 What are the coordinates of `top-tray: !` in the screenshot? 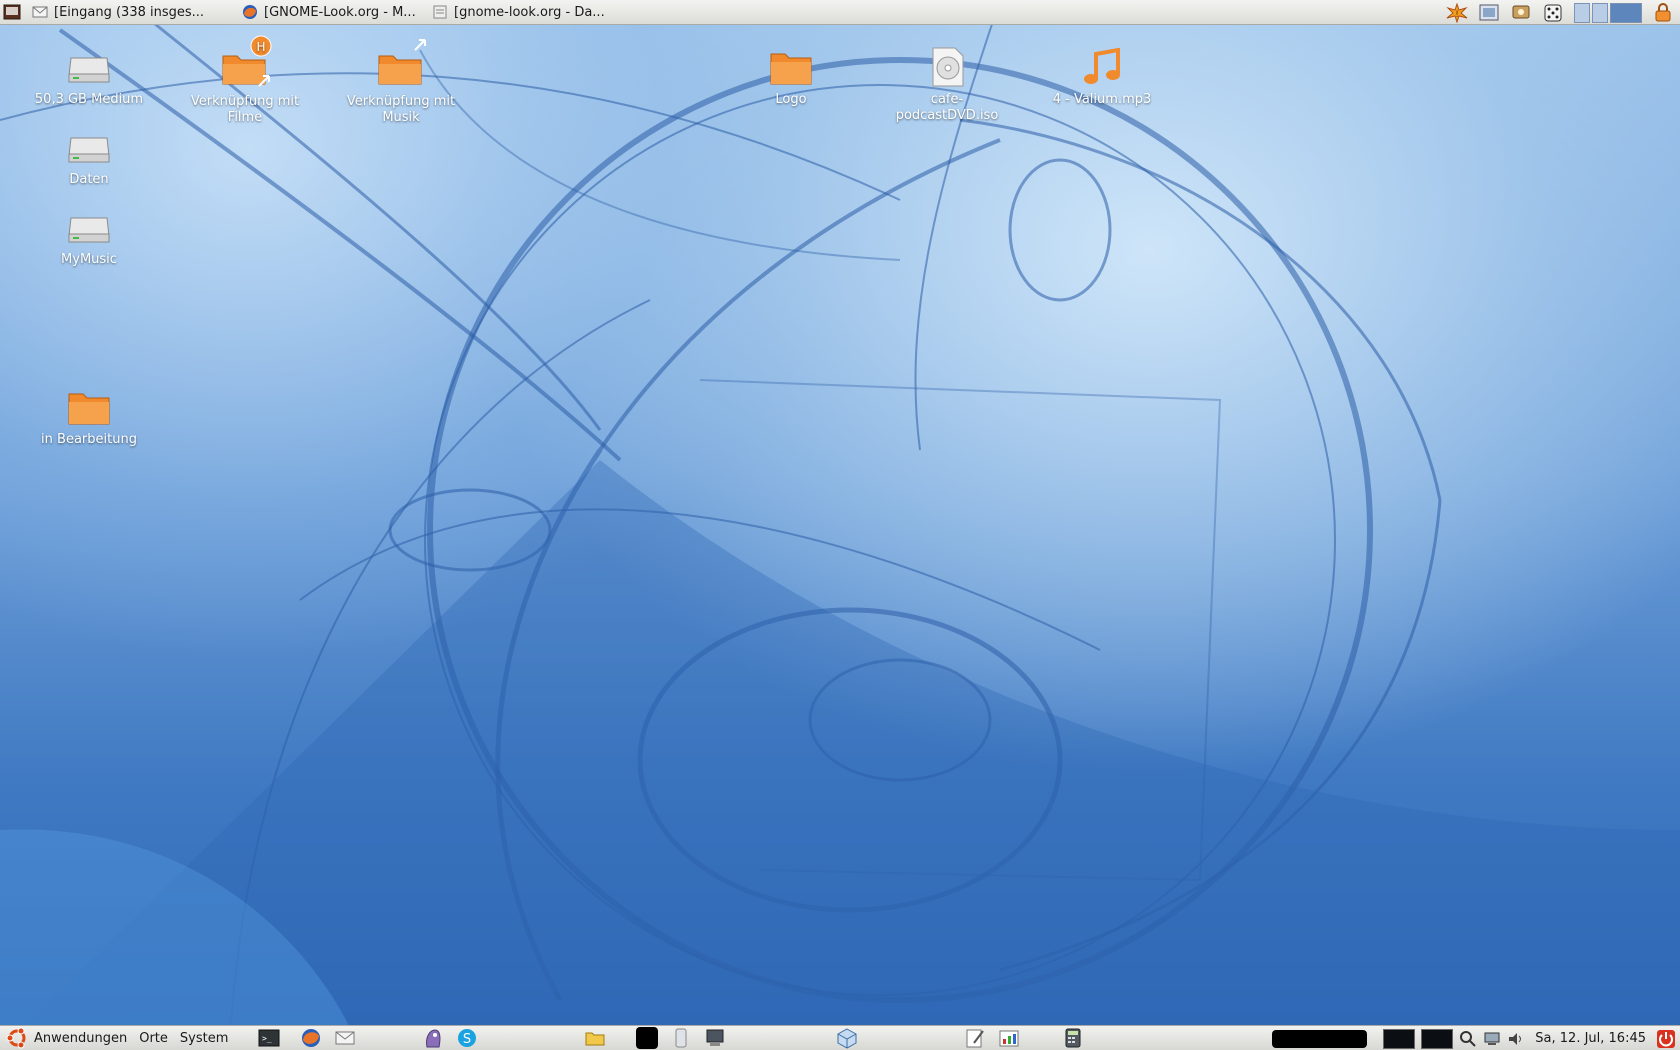 It's located at (1563, 12).